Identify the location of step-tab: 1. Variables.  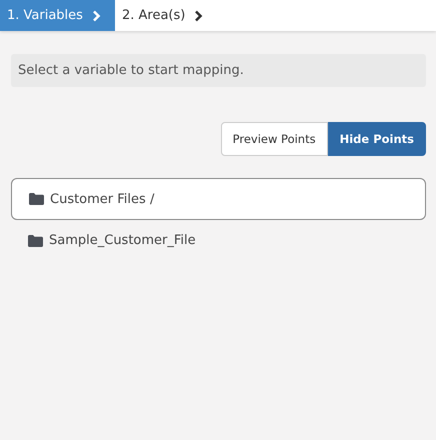
(57, 15).